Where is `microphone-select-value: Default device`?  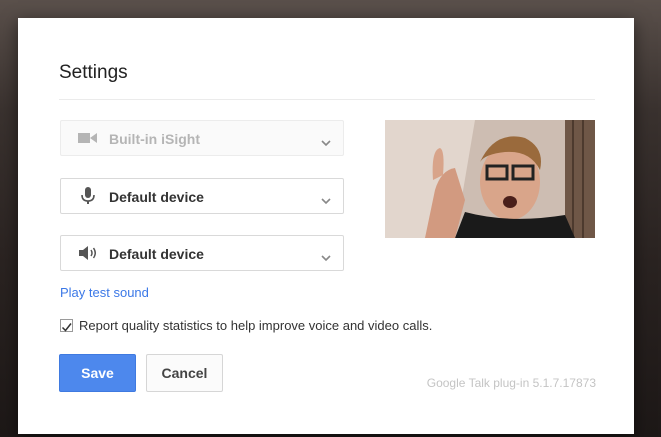
microphone-select-value: Default device is located at coordinates (156, 197).